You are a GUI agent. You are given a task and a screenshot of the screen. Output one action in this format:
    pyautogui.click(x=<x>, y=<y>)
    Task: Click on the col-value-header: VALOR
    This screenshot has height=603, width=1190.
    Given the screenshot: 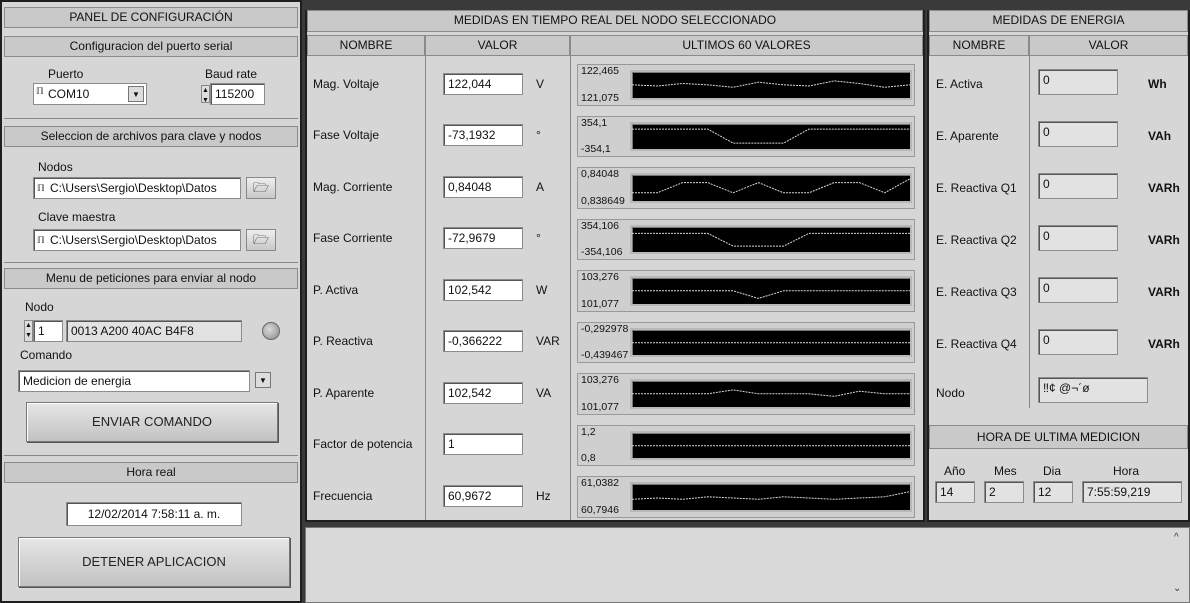 What is the action you would take?
    pyautogui.click(x=497, y=45)
    